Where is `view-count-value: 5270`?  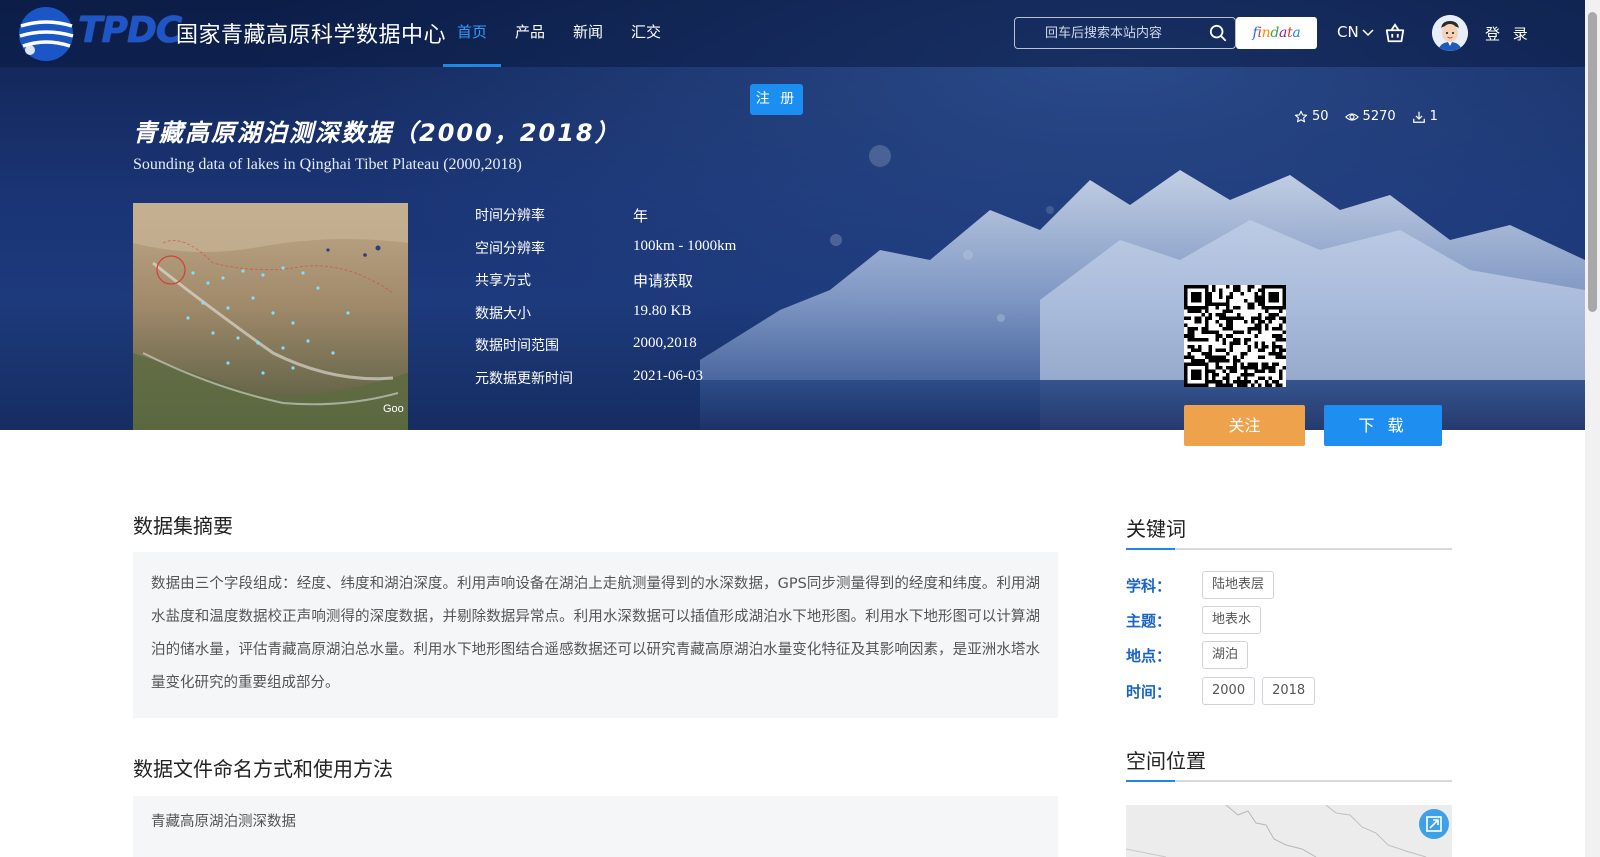
view-count-value: 5270 is located at coordinates (1379, 116).